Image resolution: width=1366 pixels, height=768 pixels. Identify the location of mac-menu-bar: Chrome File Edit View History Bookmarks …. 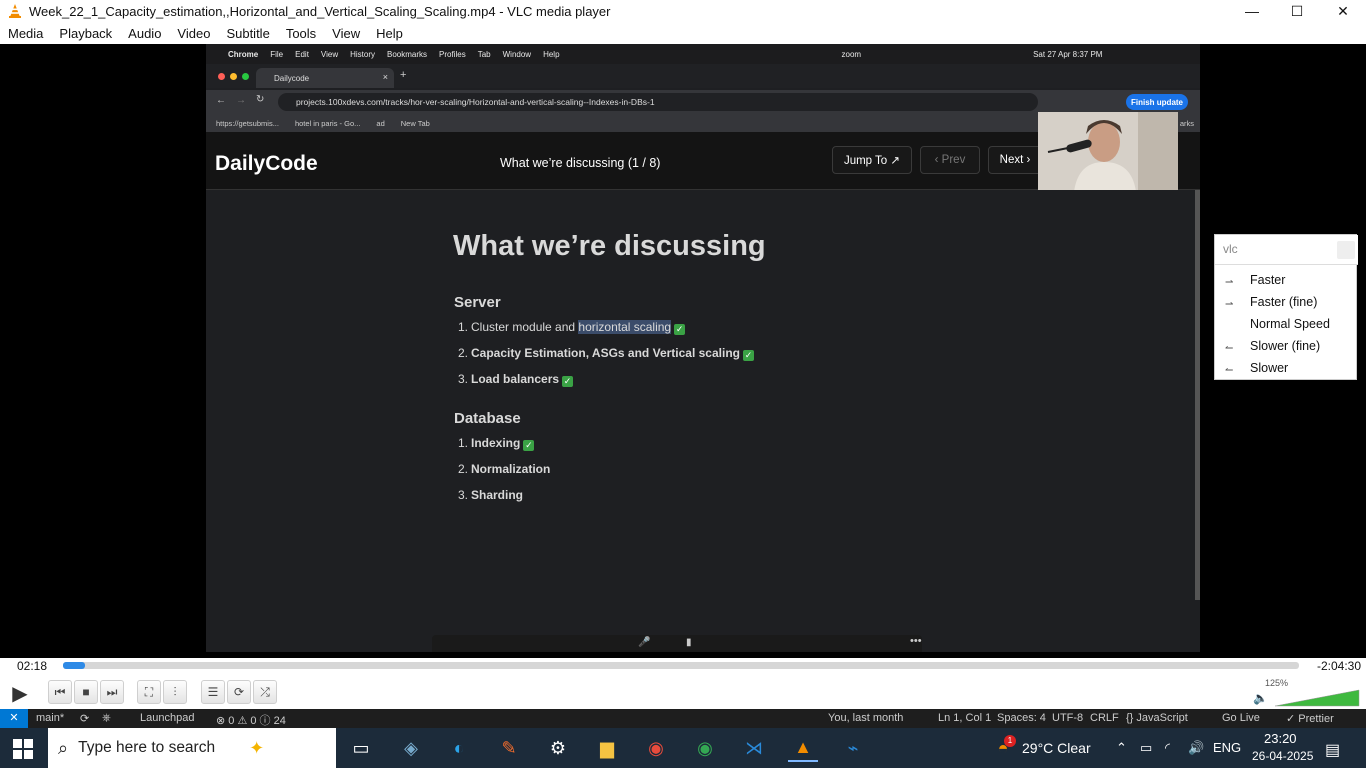
(703, 54).